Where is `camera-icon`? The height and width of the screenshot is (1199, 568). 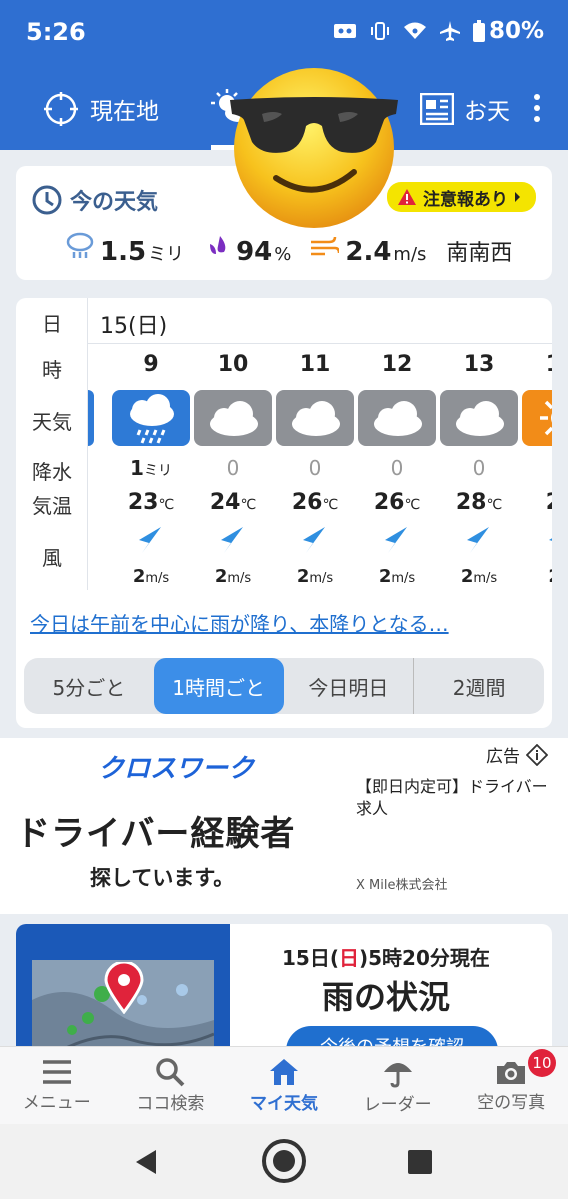
camera-icon is located at coordinates (511, 1073).